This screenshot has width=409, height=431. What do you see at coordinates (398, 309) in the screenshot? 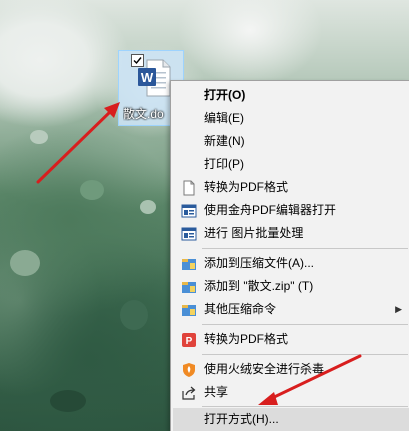
I see `submenu-arrow-icon: ▶` at bounding box center [398, 309].